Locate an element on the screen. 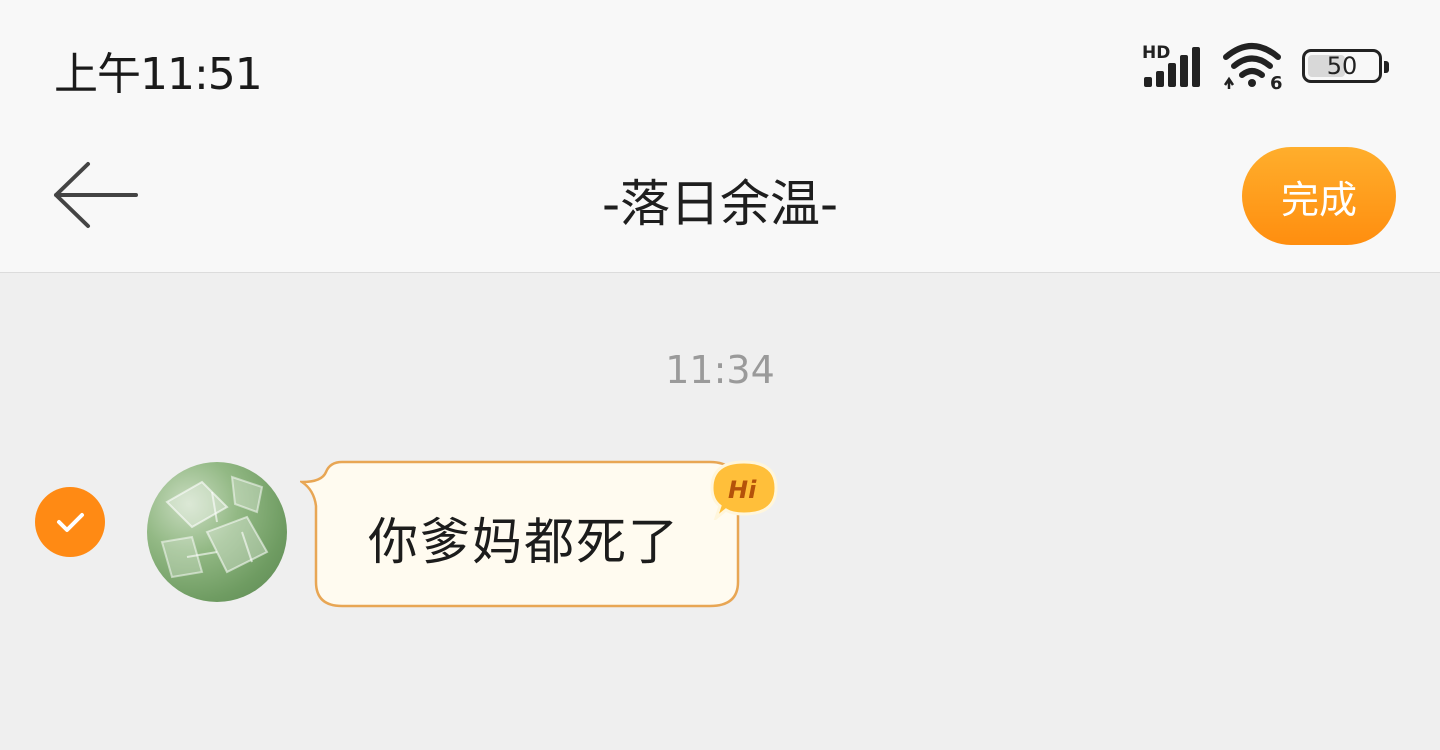 The image size is (1440, 750). cellular-signal-icon: HD is located at coordinates (1171, 65).